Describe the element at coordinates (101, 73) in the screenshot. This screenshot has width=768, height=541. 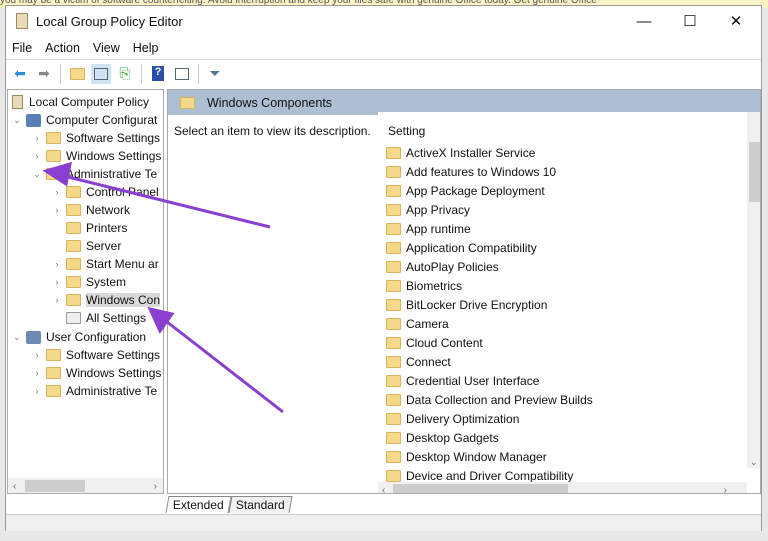
I see `show-hide-tree-icon` at that location.